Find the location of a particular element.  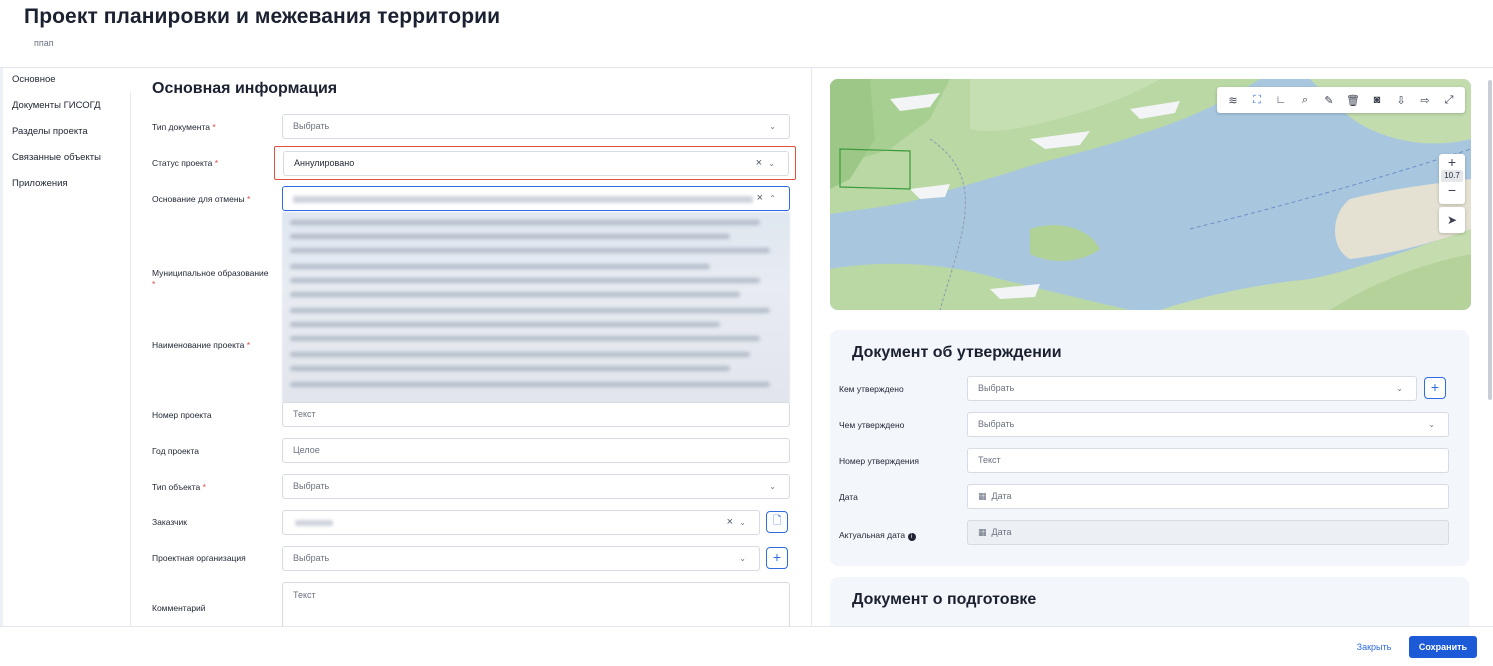

section-title-main-info: Основная информация is located at coordinates (245, 88).